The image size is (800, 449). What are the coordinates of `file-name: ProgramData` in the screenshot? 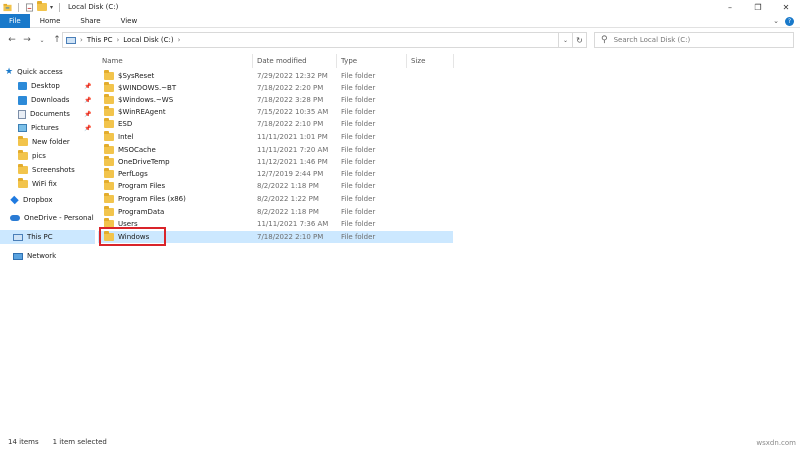 It's located at (141, 212).